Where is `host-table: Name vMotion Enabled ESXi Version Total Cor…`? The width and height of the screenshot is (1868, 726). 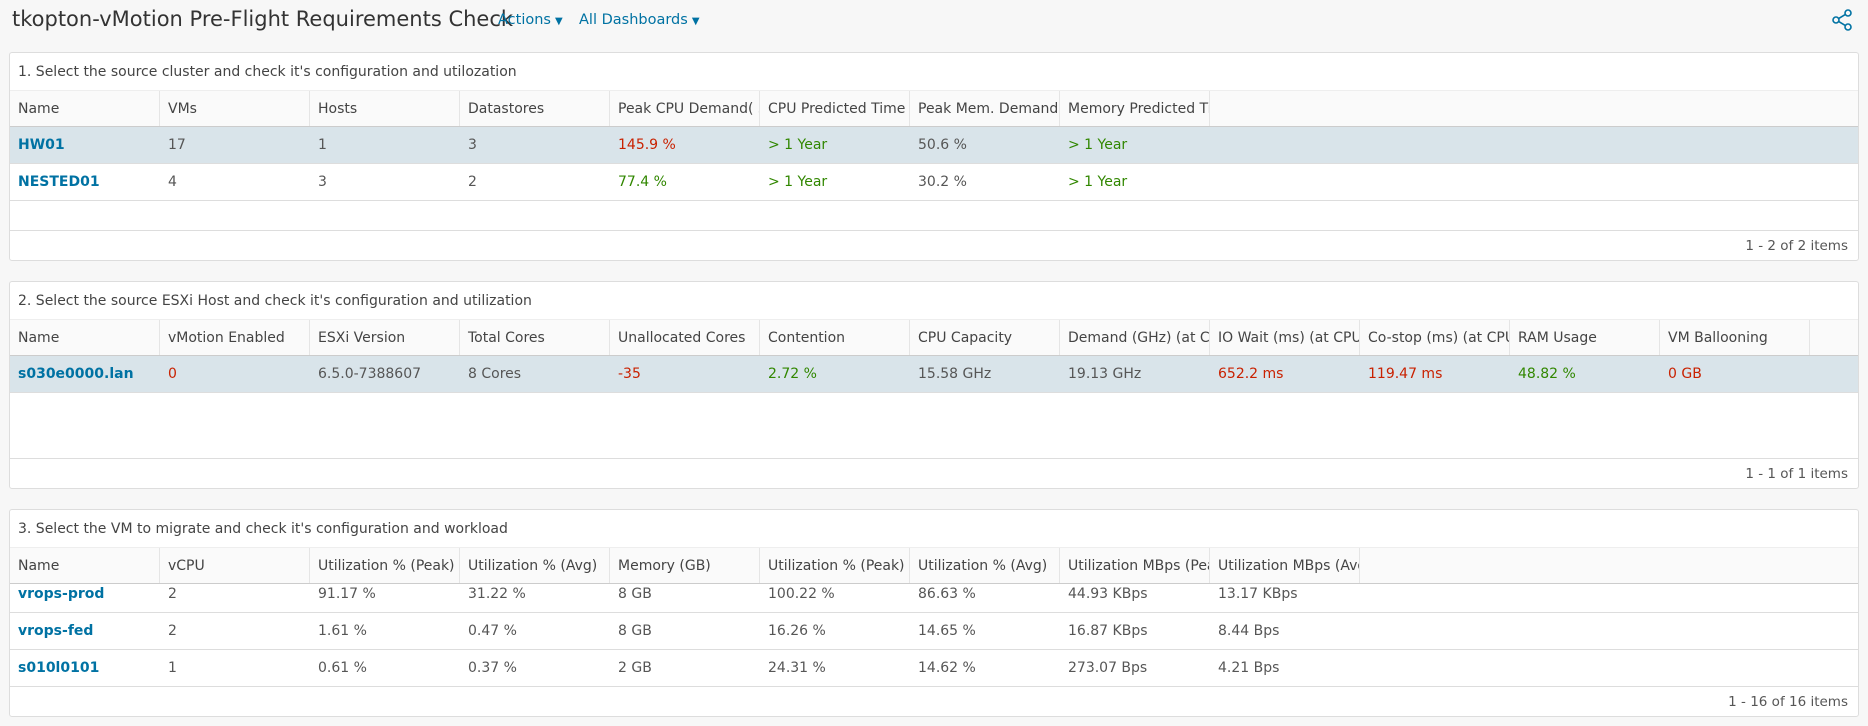
host-table: Name vMotion Enabled ESXi Version Total Cor… is located at coordinates (934, 356).